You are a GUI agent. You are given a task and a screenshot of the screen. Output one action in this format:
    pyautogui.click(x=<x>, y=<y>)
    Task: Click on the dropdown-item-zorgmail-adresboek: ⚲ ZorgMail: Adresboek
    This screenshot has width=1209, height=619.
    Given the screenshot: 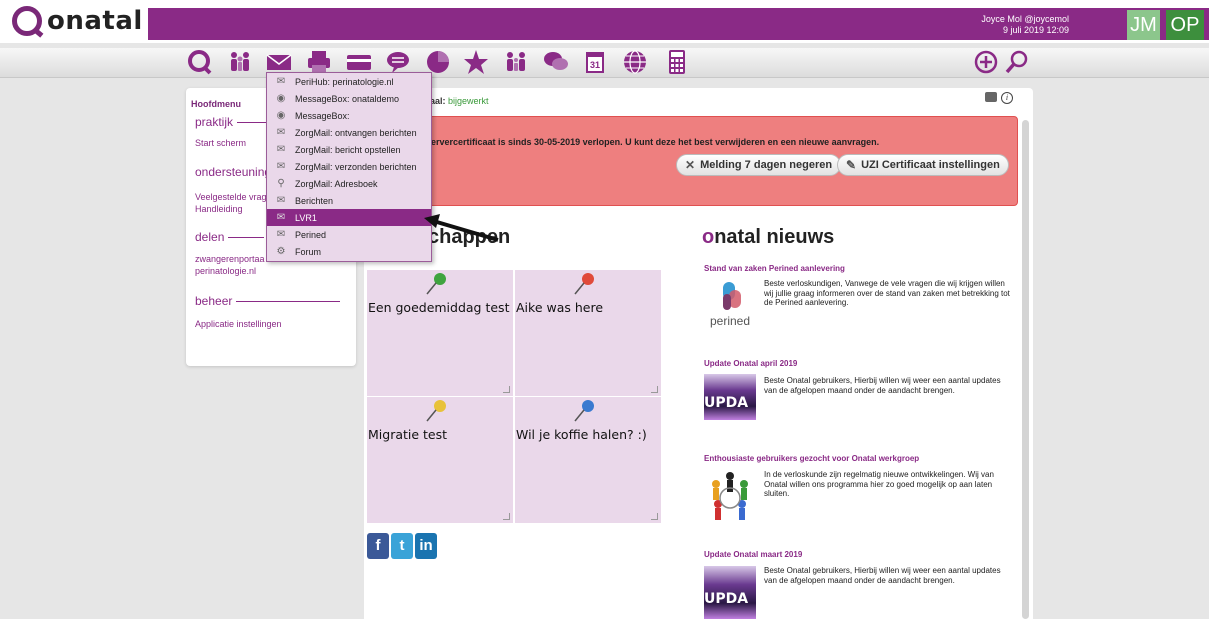 What is the action you would take?
    pyautogui.click(x=349, y=183)
    